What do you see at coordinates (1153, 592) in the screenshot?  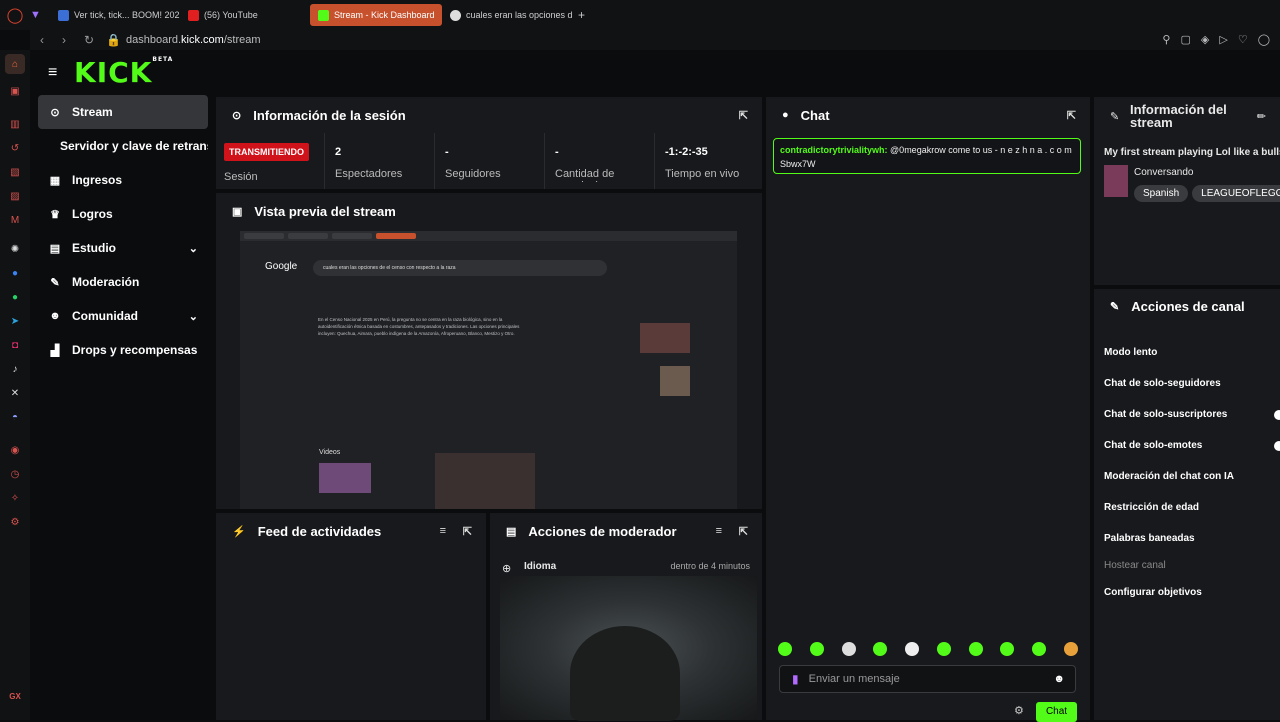 I see `action-configure-goals: Configurar objetivos` at bounding box center [1153, 592].